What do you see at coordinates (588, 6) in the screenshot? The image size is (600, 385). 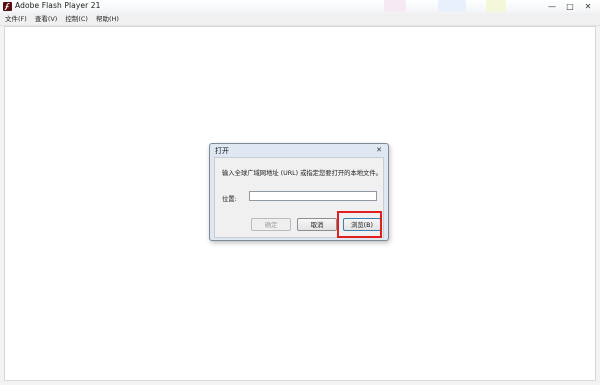 I see `close-icon: ✕` at bounding box center [588, 6].